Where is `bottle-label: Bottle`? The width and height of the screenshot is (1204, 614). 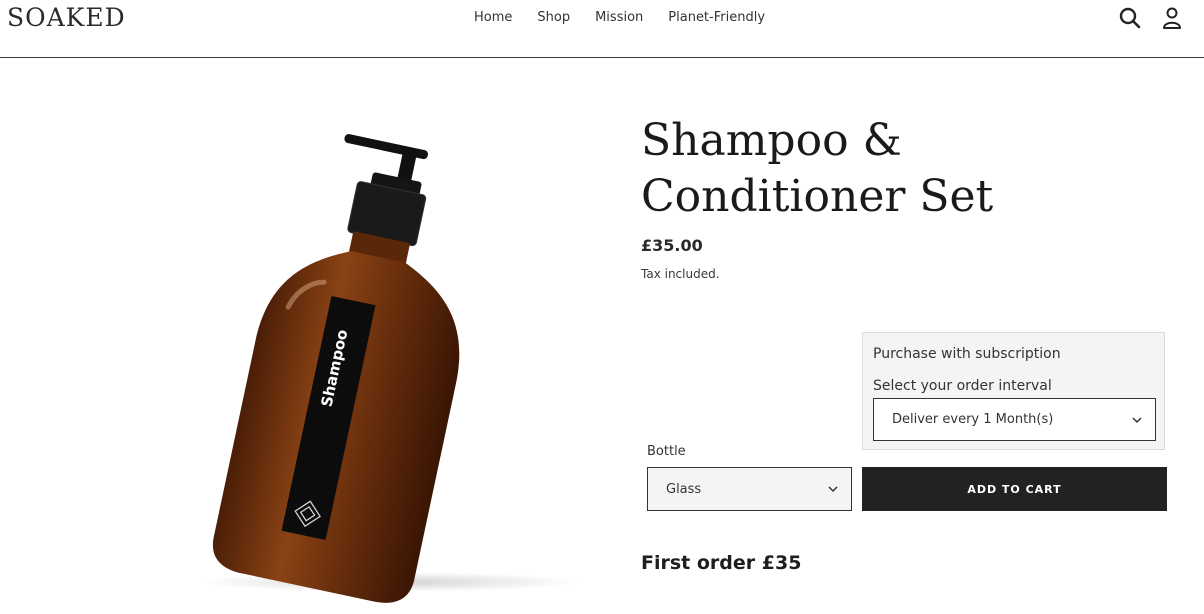 bottle-label: Bottle is located at coordinates (666, 451).